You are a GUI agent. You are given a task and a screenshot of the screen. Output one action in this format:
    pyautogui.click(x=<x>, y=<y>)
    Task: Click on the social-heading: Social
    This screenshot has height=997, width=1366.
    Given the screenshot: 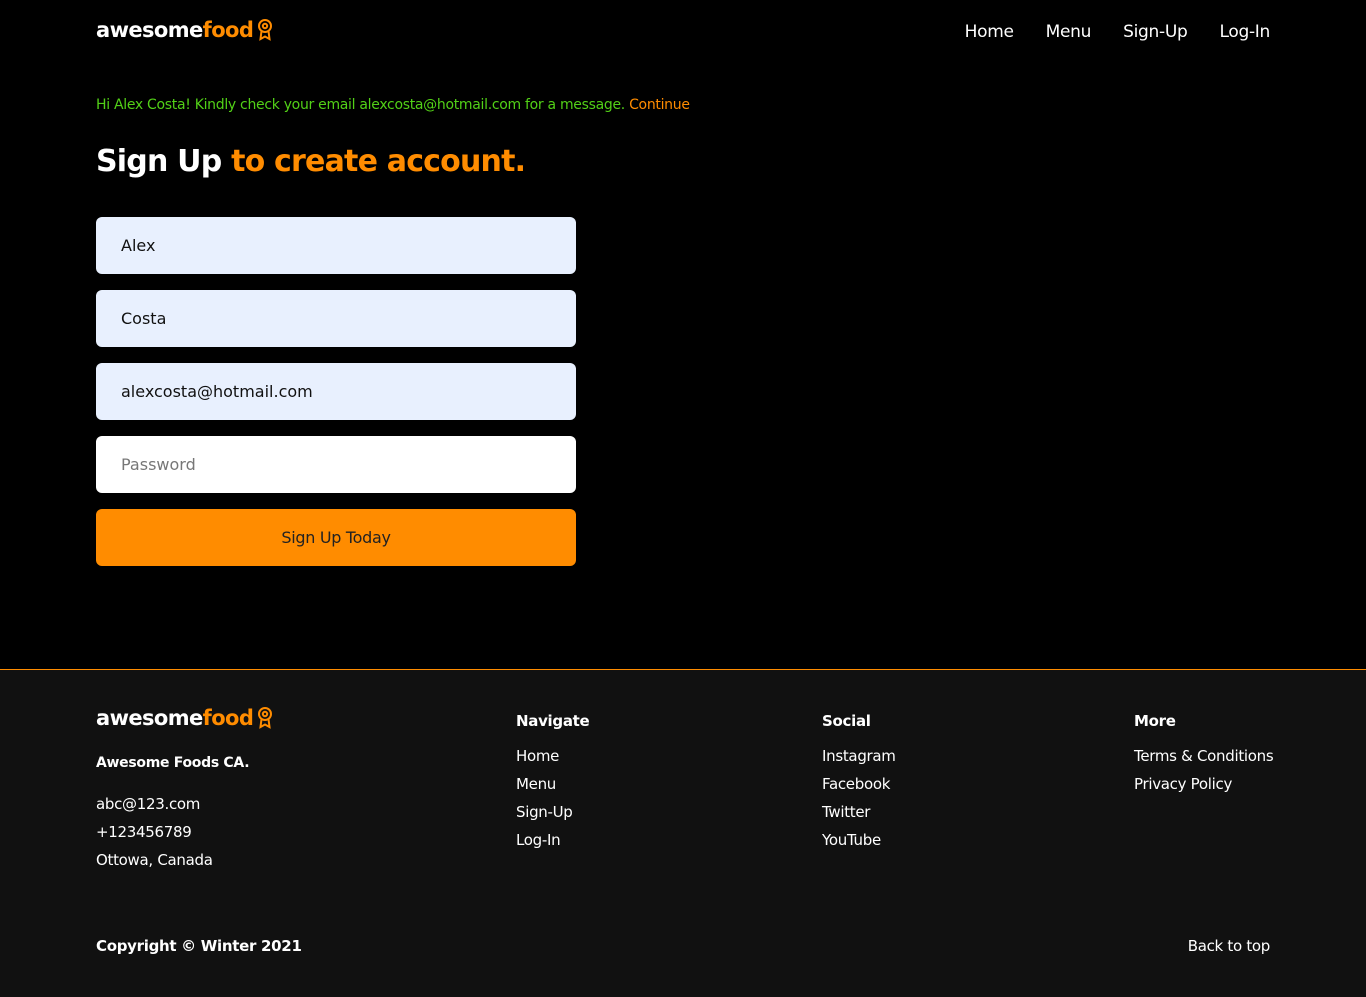 What is the action you would take?
    pyautogui.click(x=846, y=721)
    